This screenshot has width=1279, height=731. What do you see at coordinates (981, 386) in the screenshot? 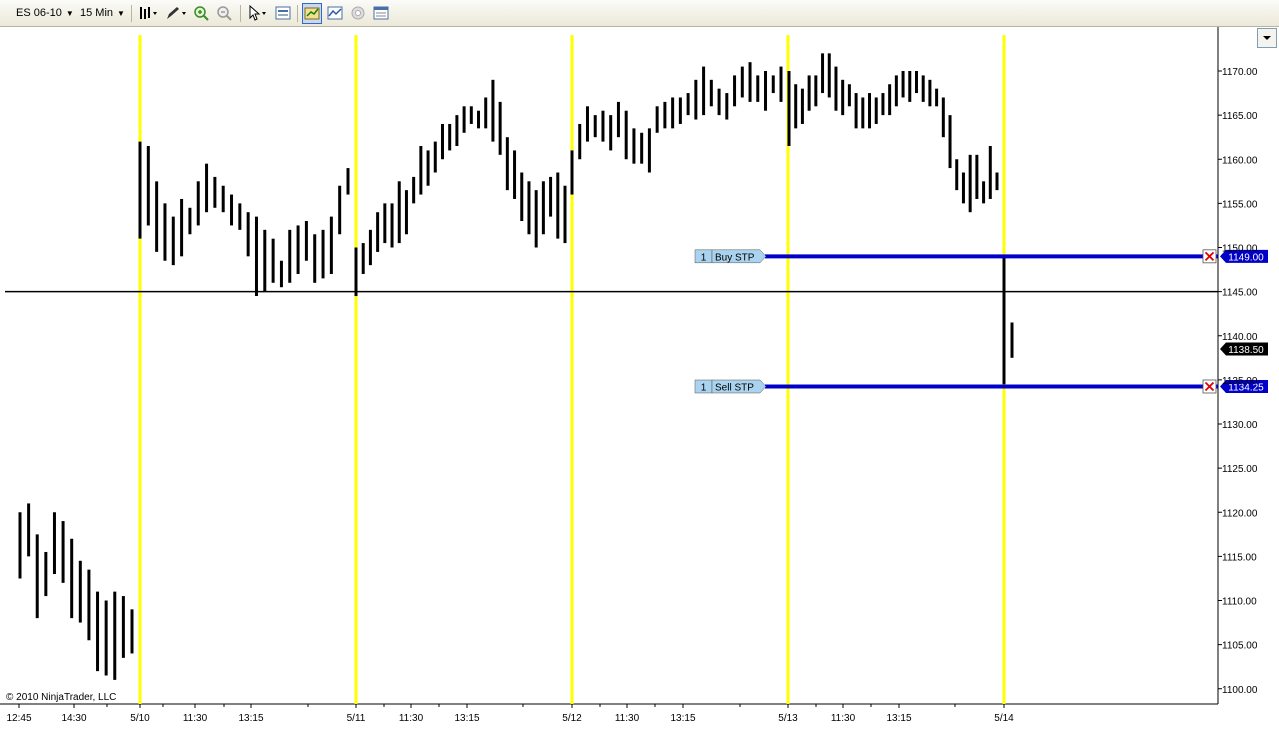
I see `order-sell-stp: 1 Sell STP 1134.25` at bounding box center [981, 386].